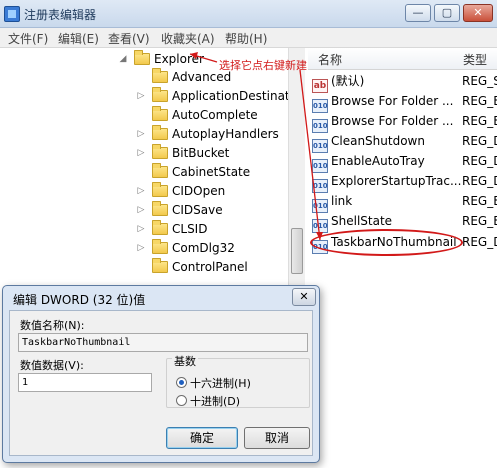 The width and height of the screenshot is (497, 468). I want to click on tree-item-label: CLSID, so click(190, 229).